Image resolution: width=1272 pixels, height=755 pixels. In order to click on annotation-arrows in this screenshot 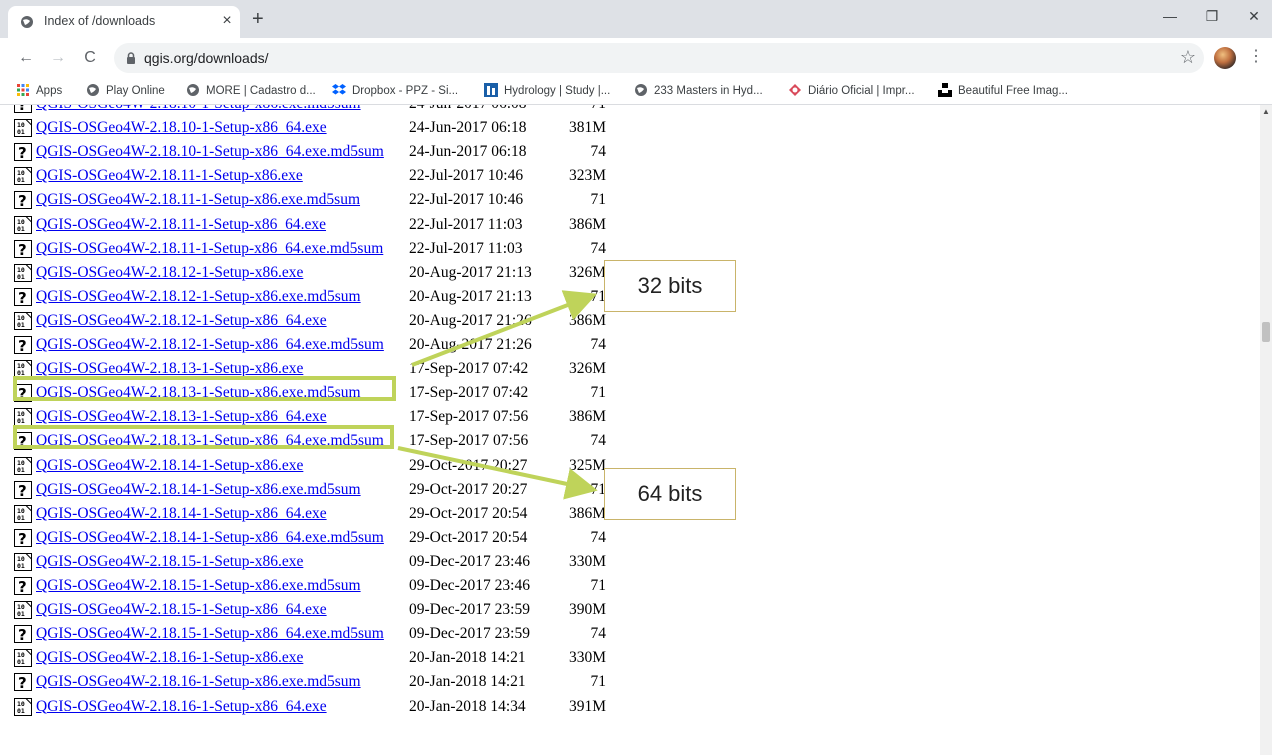, I will do `click(497, 395)`.